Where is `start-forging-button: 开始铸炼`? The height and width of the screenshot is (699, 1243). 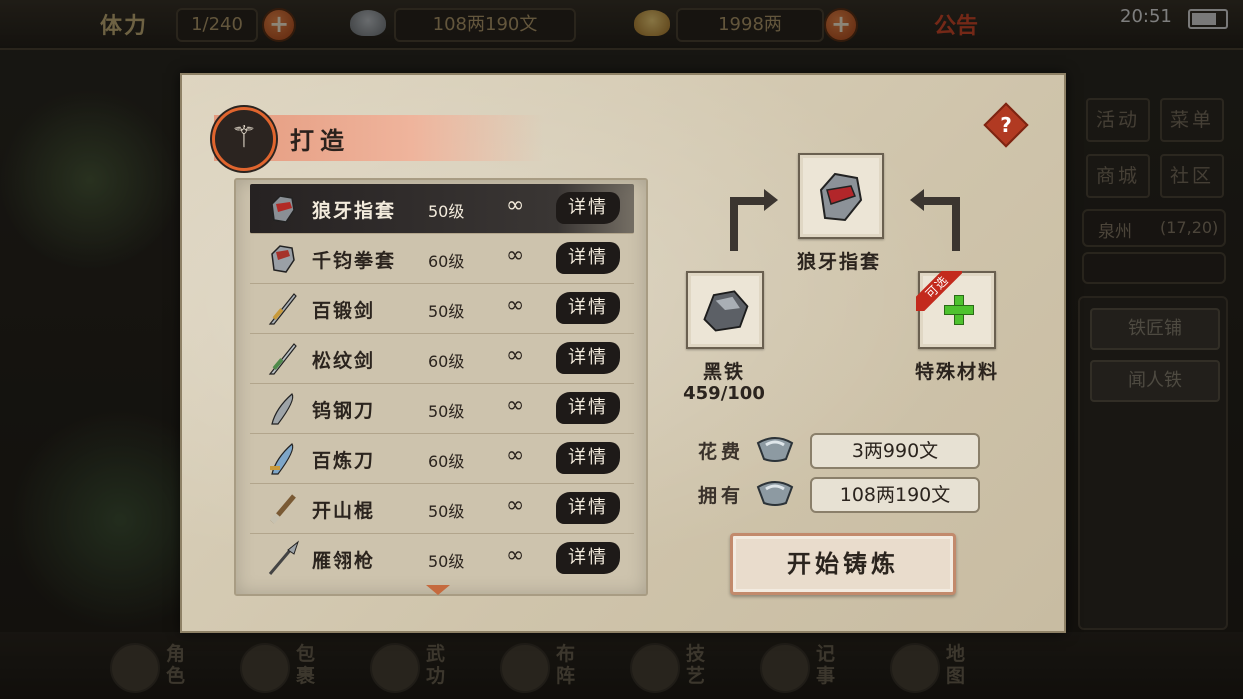
start-forging-button: 开始铸炼 is located at coordinates (843, 564).